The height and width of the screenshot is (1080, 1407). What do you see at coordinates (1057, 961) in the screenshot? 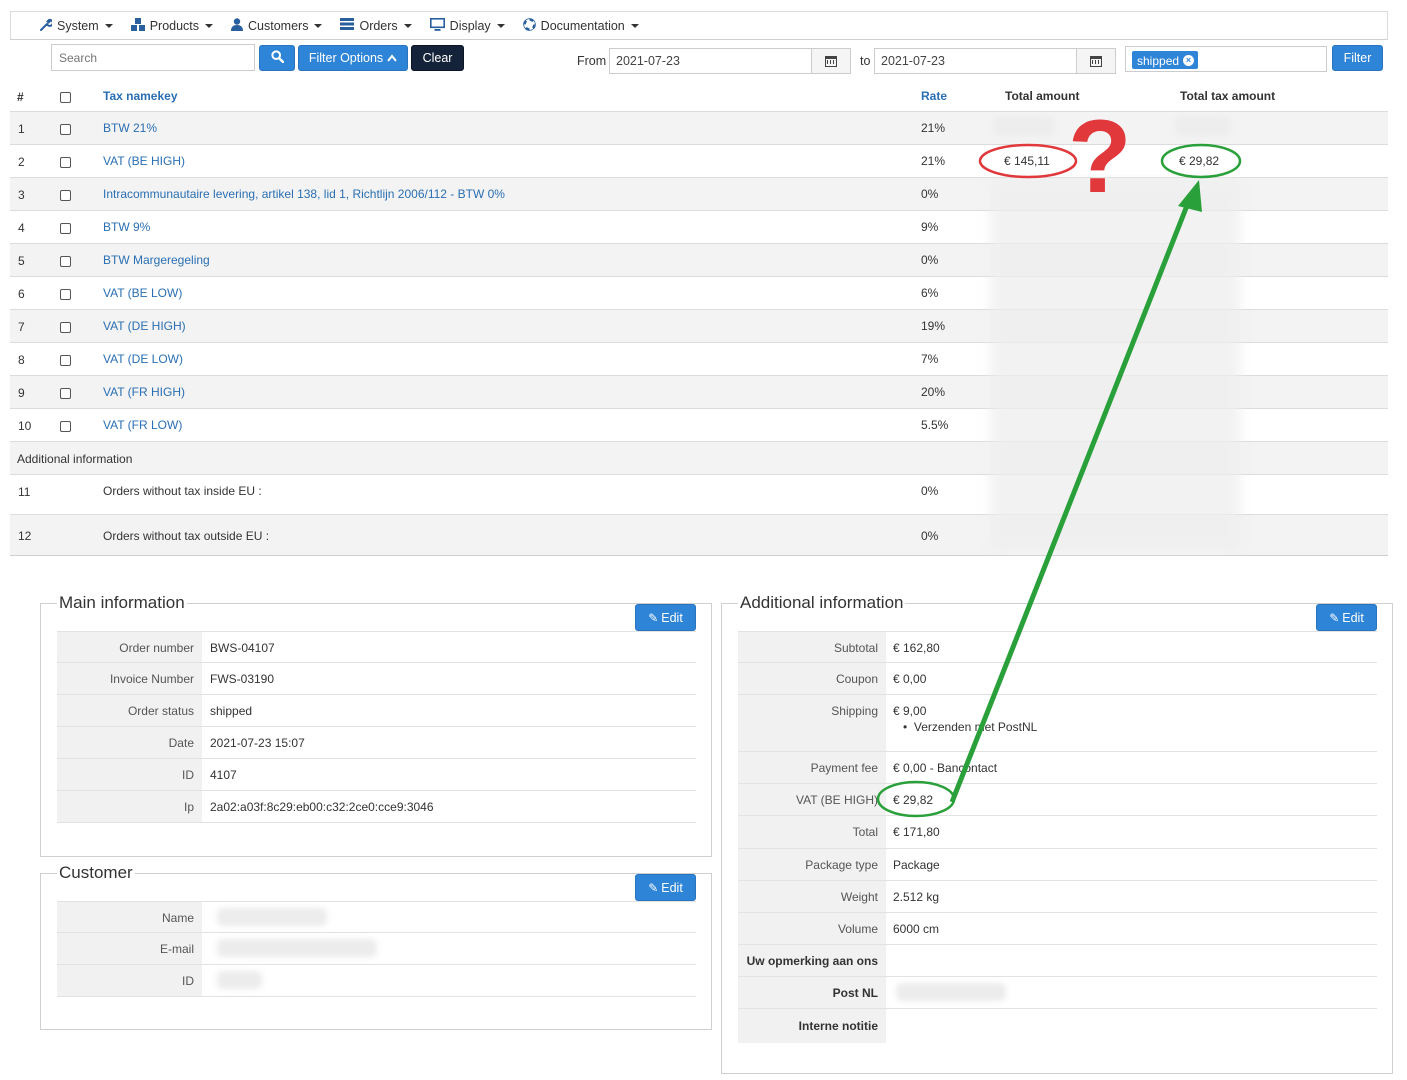
I see `info-row: Uw opmerking aan ons` at bounding box center [1057, 961].